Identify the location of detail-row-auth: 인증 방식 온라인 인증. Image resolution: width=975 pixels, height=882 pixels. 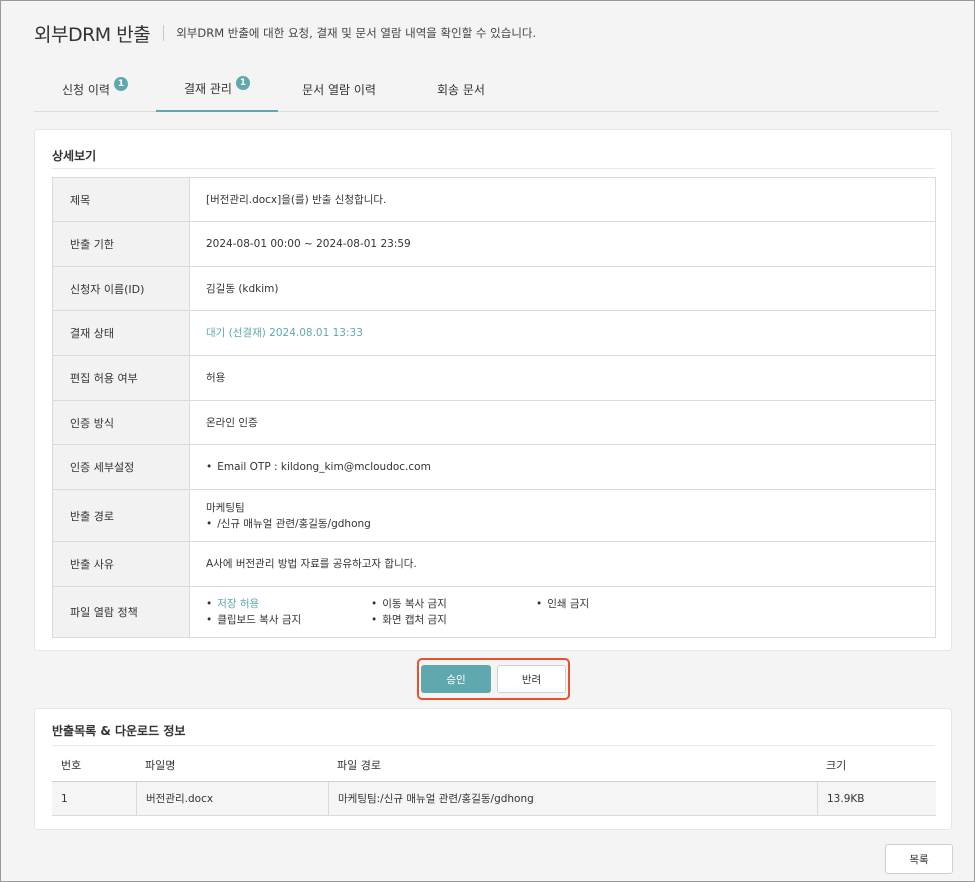
(494, 423).